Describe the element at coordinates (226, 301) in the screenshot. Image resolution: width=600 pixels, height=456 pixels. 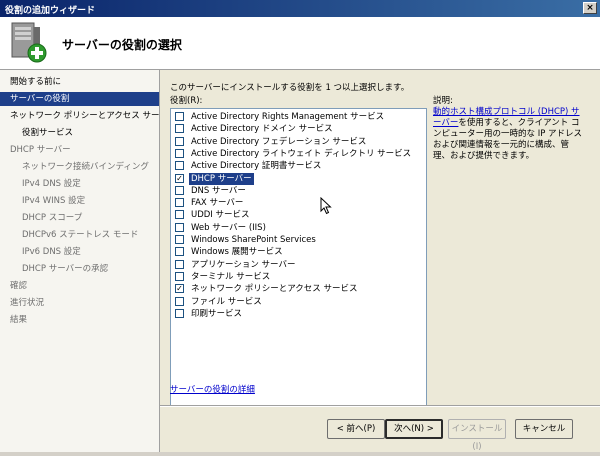
I see `role-label: ファイル サービス` at that location.